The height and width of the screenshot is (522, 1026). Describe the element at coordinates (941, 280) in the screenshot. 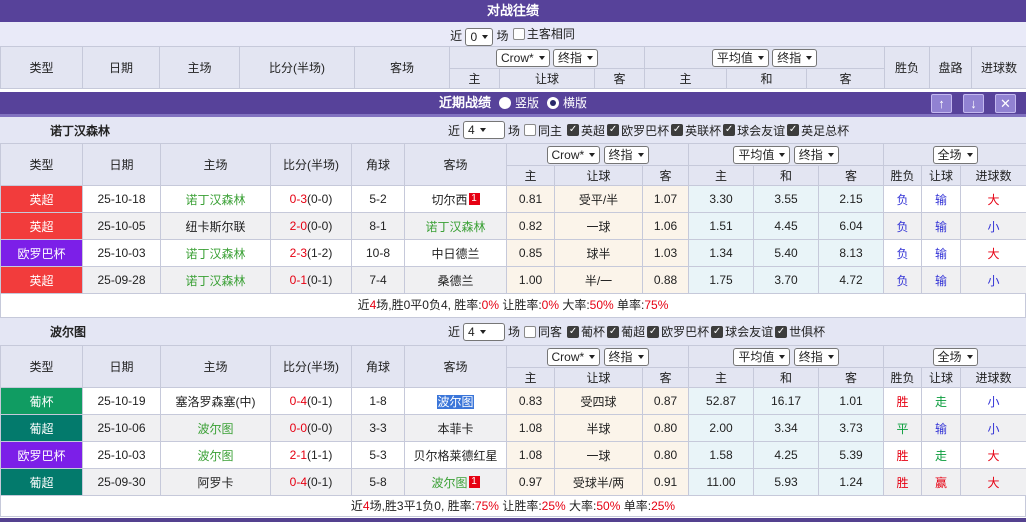

I see `handicap-result-cell: 输` at that location.